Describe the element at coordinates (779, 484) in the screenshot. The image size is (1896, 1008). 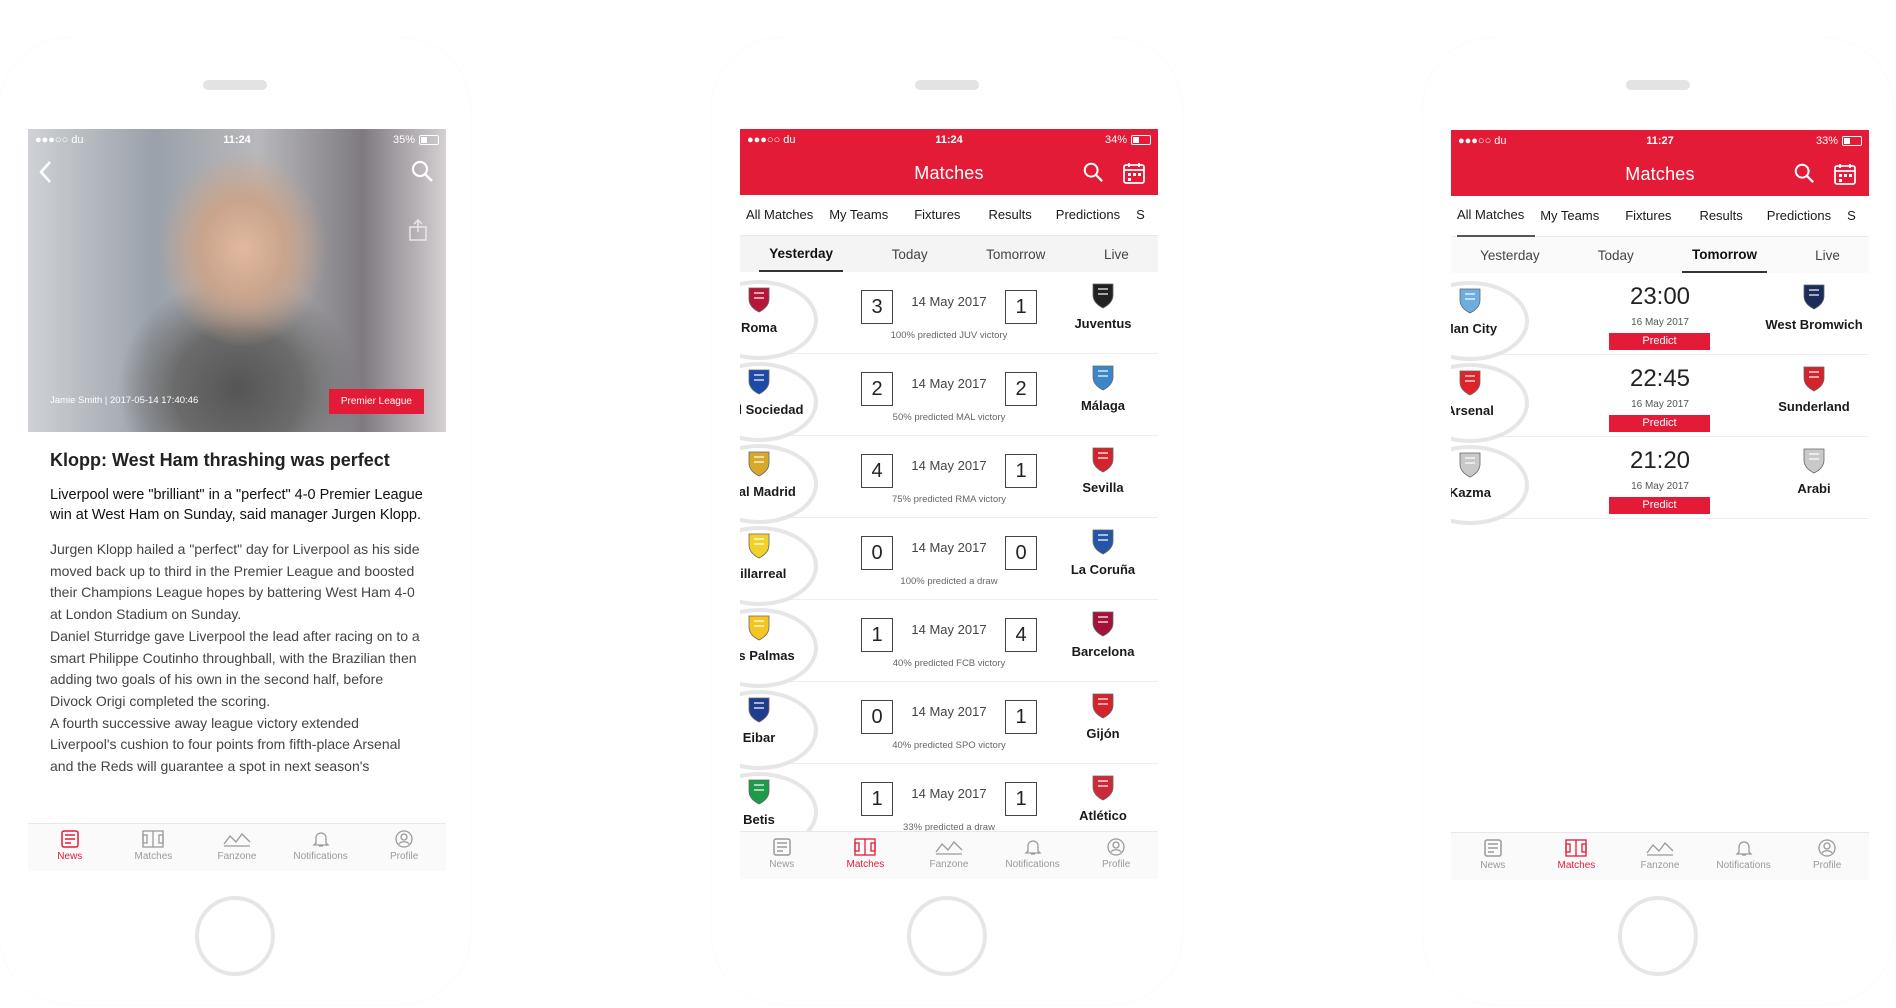
I see `home-team: Real Madrid` at that location.